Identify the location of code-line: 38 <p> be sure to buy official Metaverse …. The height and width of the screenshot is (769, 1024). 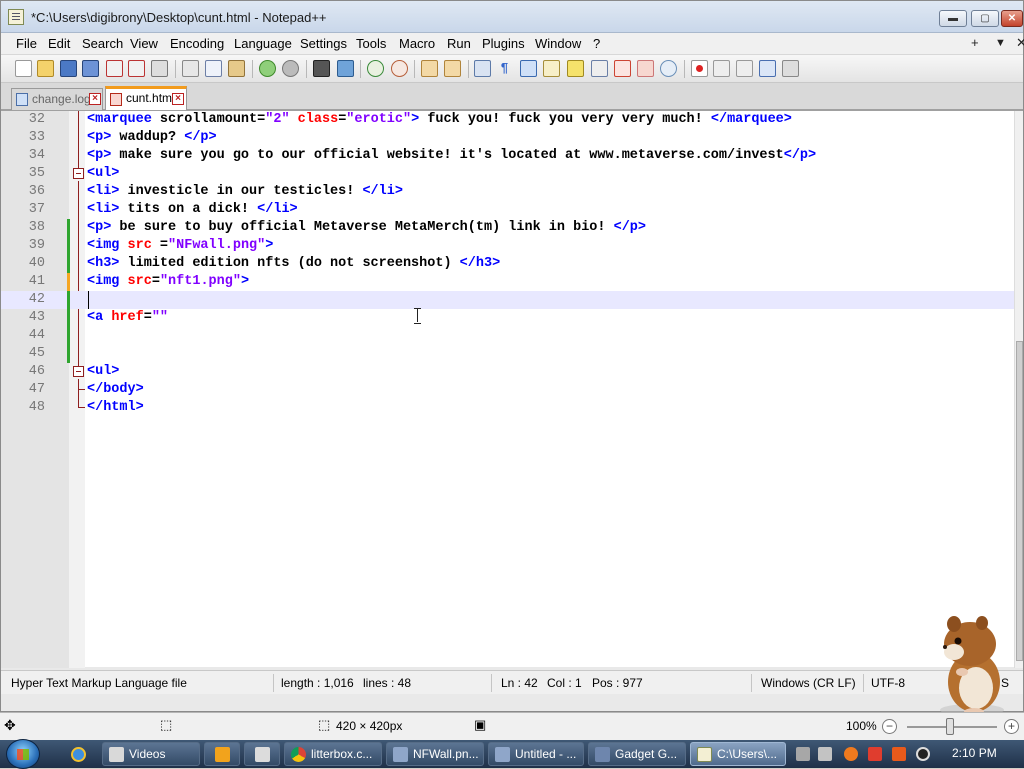
(508, 228).